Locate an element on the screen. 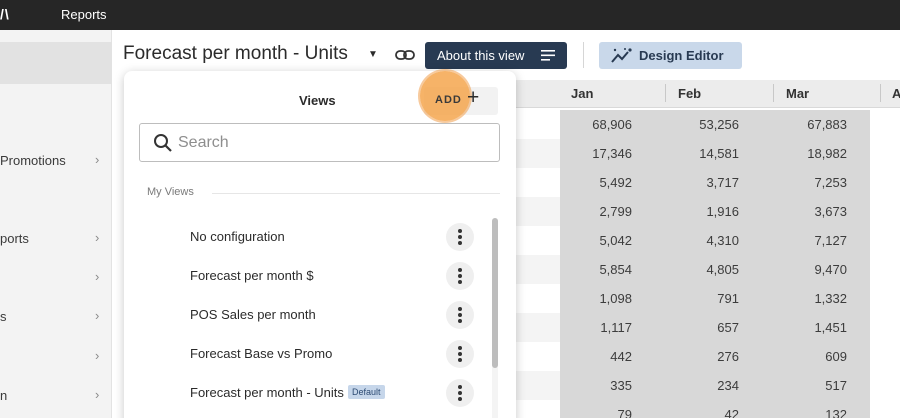 The image size is (900, 418). section-divider is located at coordinates (356, 193).